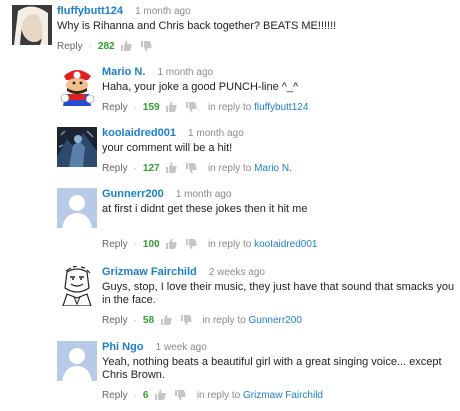 The height and width of the screenshot is (411, 460). What do you see at coordinates (200, 87) in the screenshot?
I see `comment-text: Haha, your joke a good PUNCH-line ^_^` at bounding box center [200, 87].